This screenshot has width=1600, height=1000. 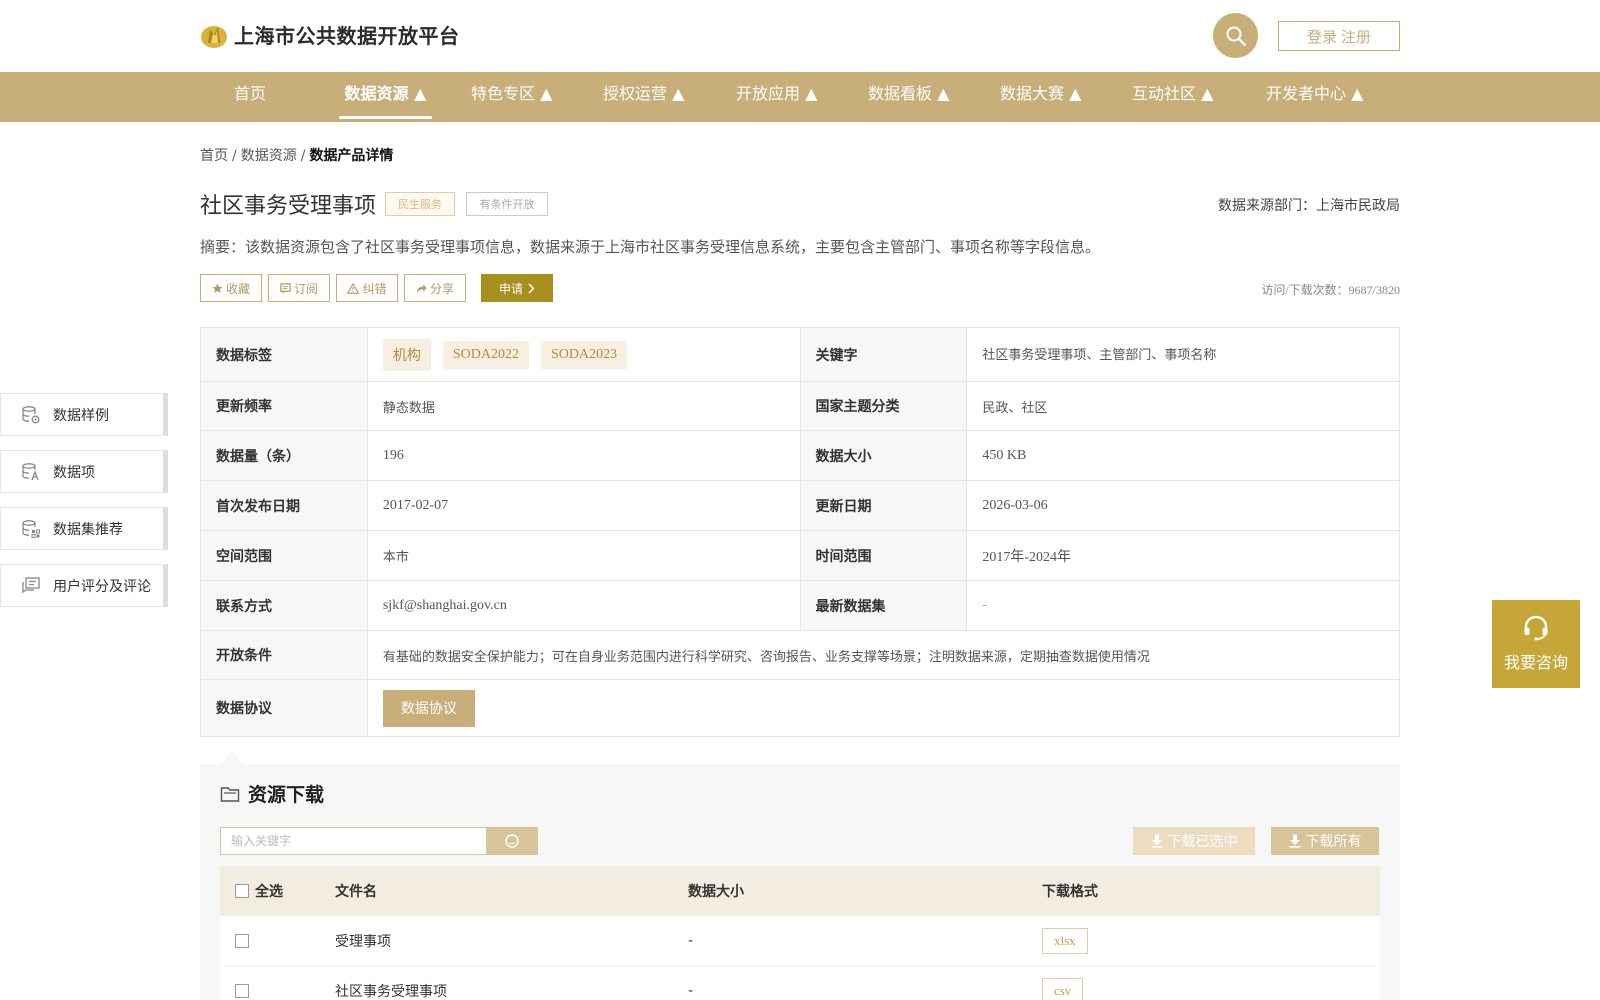 I want to click on update-date-value: 2026-03-06, so click(x=1015, y=505).